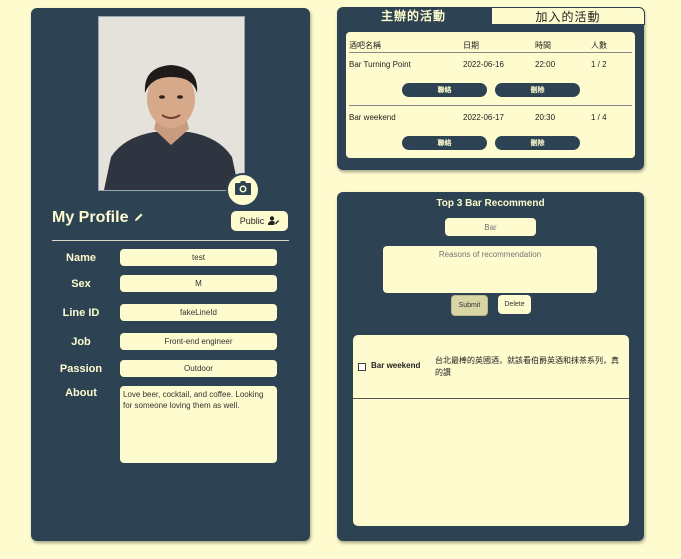 Image resolution: width=681 pixels, height=559 pixels. I want to click on event-name: Bar weekend, so click(372, 117).